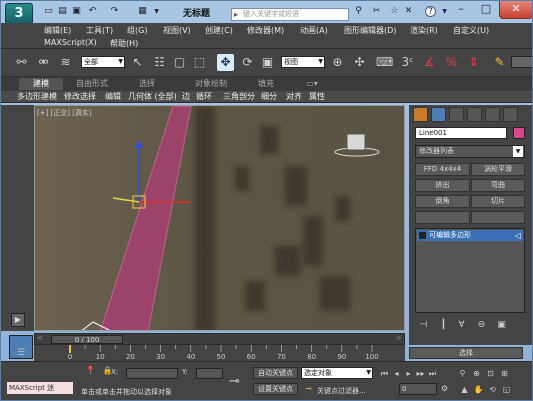  What do you see at coordinates (147, 84) in the screenshot?
I see `ribbon-tab-selection: 选择` at bounding box center [147, 84].